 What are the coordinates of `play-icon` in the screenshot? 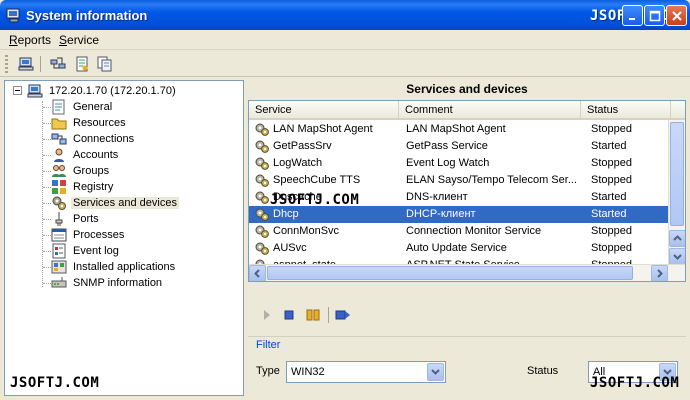 It's located at (267, 315).